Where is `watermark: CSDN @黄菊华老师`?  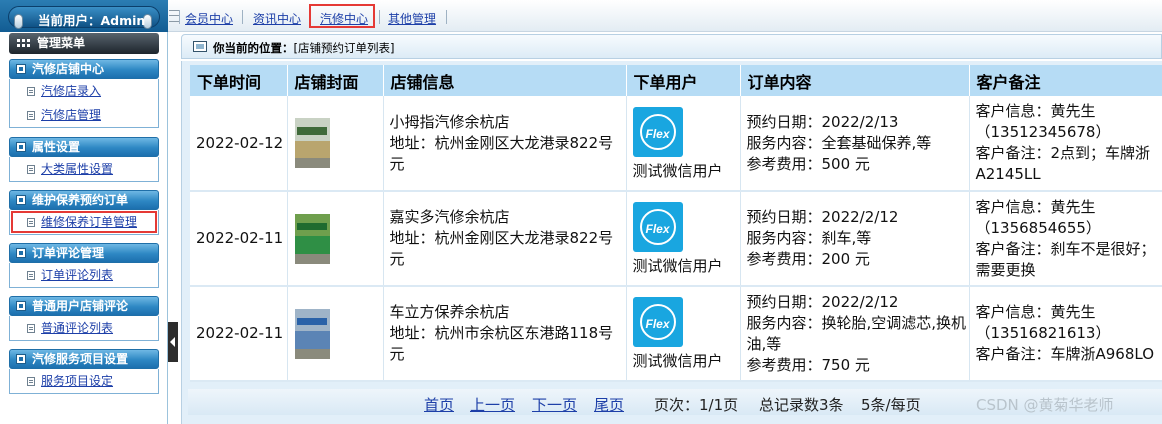
watermark: CSDN @黄菊华老师 is located at coordinates (1045, 405).